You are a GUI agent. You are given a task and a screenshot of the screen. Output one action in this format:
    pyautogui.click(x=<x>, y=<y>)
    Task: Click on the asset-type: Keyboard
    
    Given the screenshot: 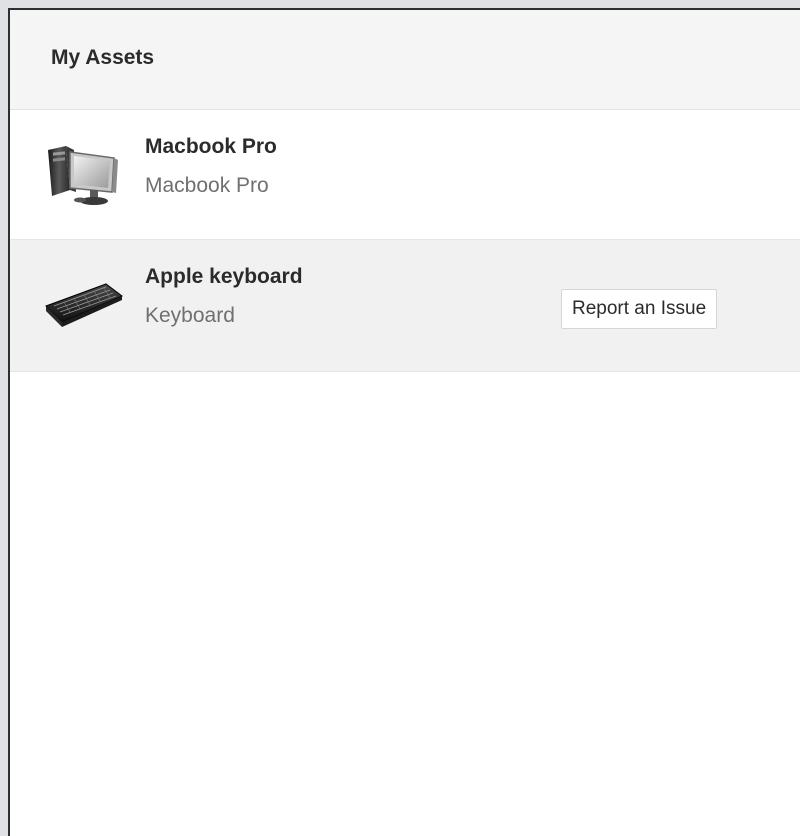 What is the action you would take?
    pyautogui.click(x=190, y=315)
    